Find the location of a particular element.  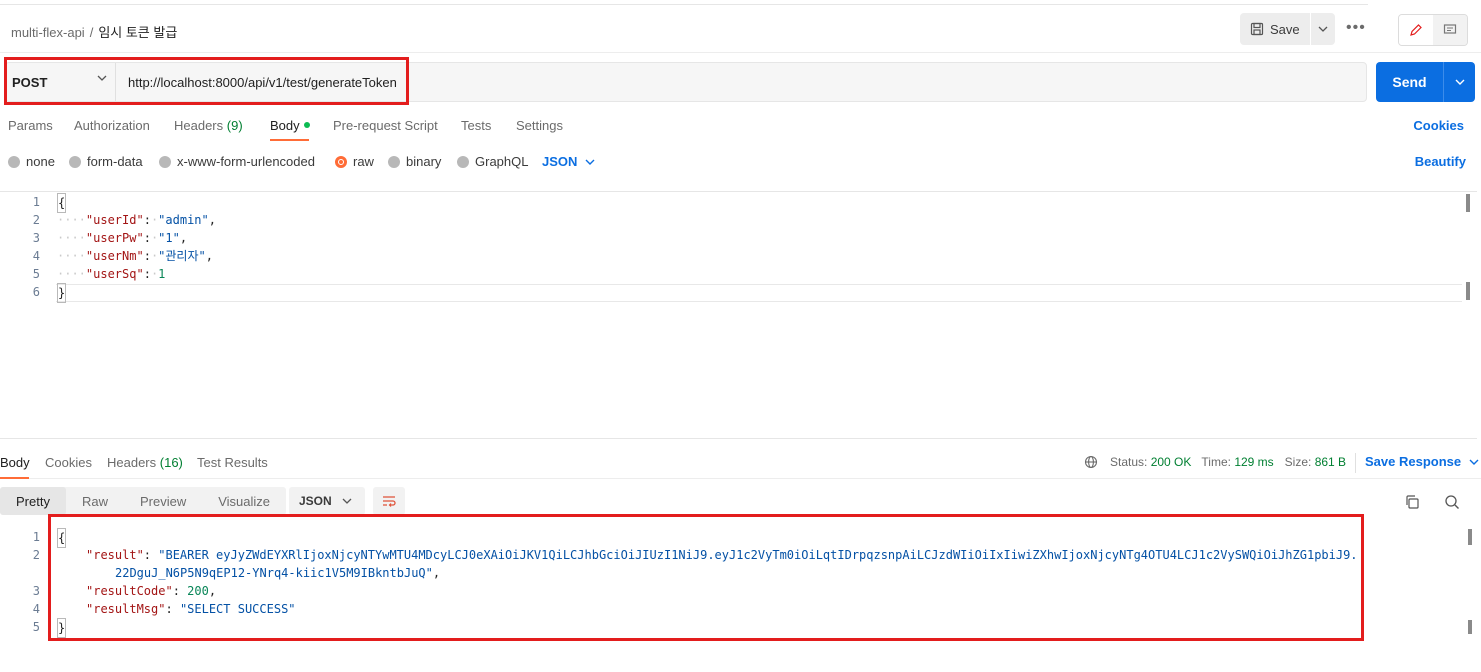

code-line: ····"userId":·"admin", is located at coordinates (136, 220).